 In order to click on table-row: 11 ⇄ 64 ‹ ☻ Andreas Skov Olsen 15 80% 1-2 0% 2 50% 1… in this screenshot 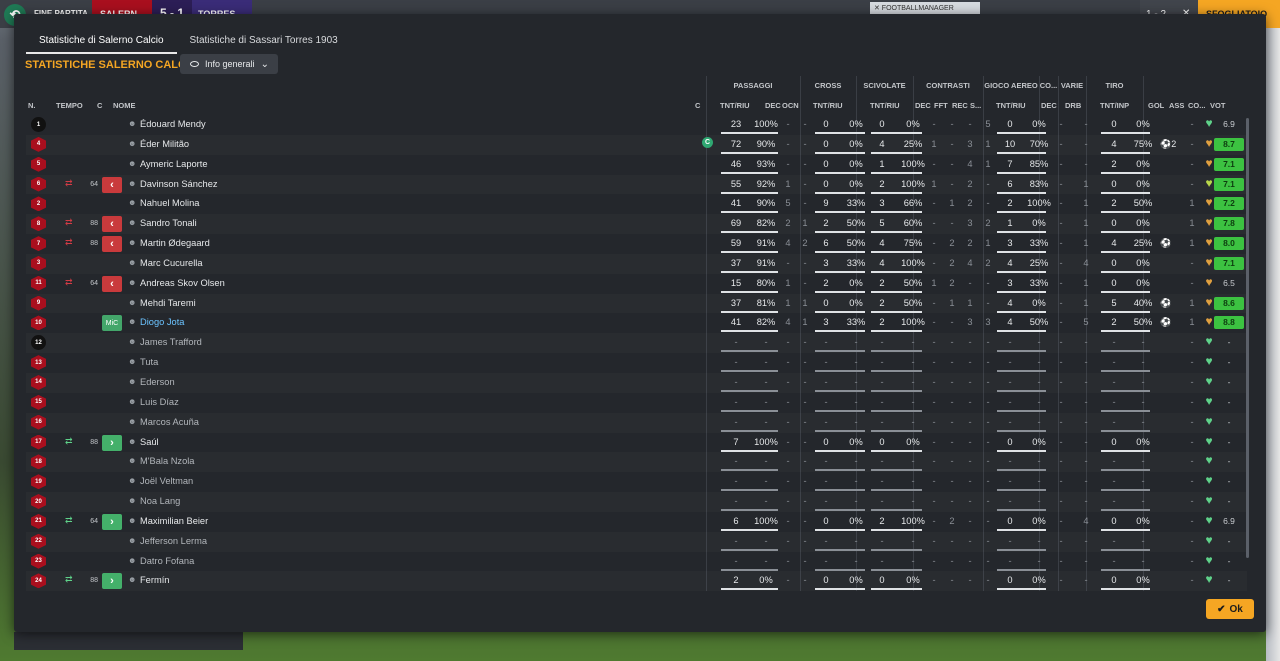, I will do `click(636, 284)`.